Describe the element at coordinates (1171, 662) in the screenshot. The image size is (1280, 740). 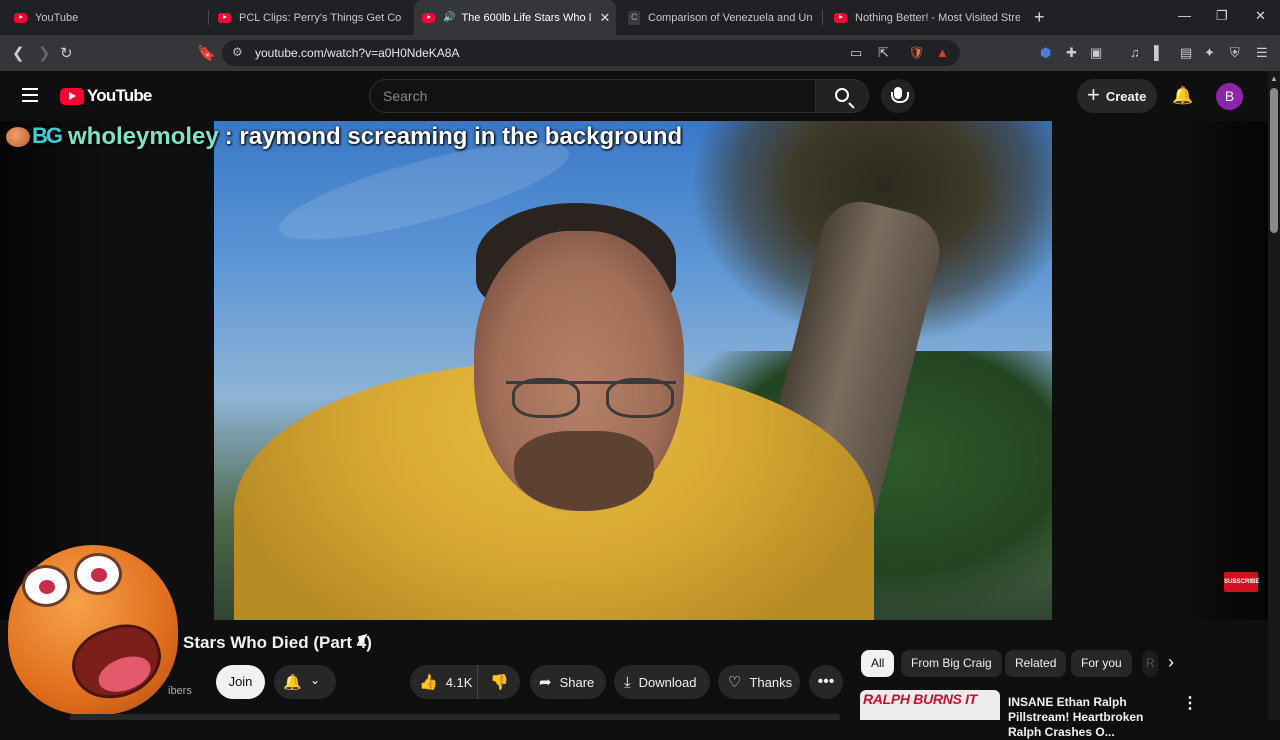
I see `chevron-right-icon: ›` at that location.